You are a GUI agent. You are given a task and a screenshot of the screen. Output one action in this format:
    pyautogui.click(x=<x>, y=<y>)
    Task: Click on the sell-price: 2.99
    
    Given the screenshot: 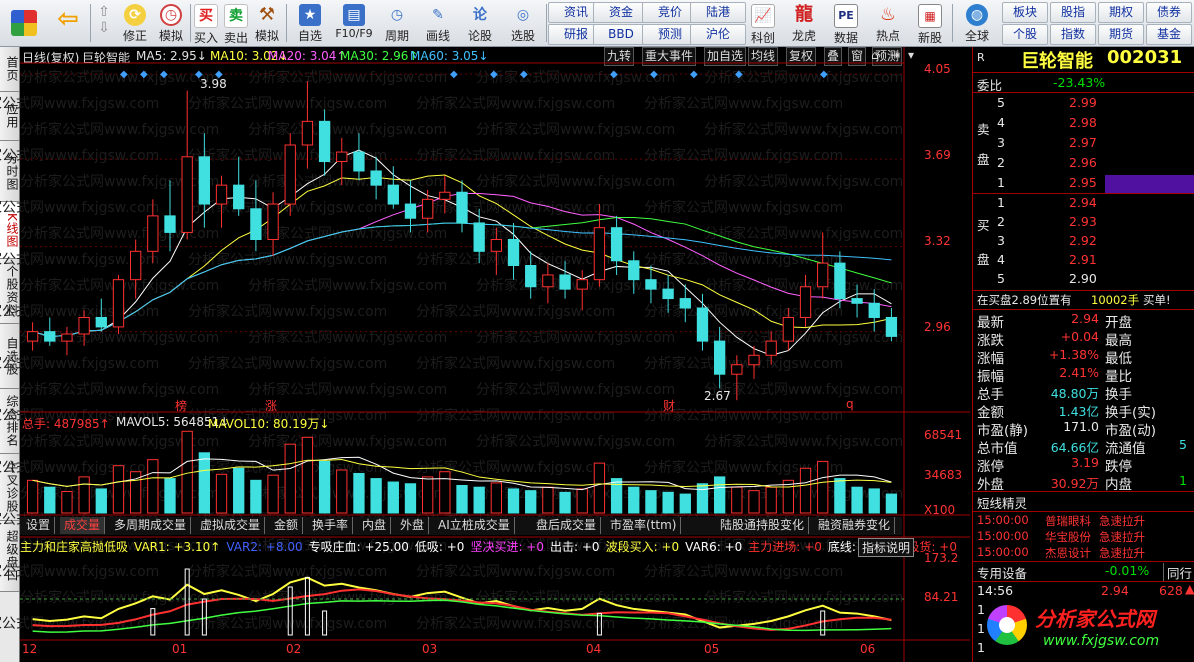 What is the action you would take?
    pyautogui.click(x=1083, y=102)
    